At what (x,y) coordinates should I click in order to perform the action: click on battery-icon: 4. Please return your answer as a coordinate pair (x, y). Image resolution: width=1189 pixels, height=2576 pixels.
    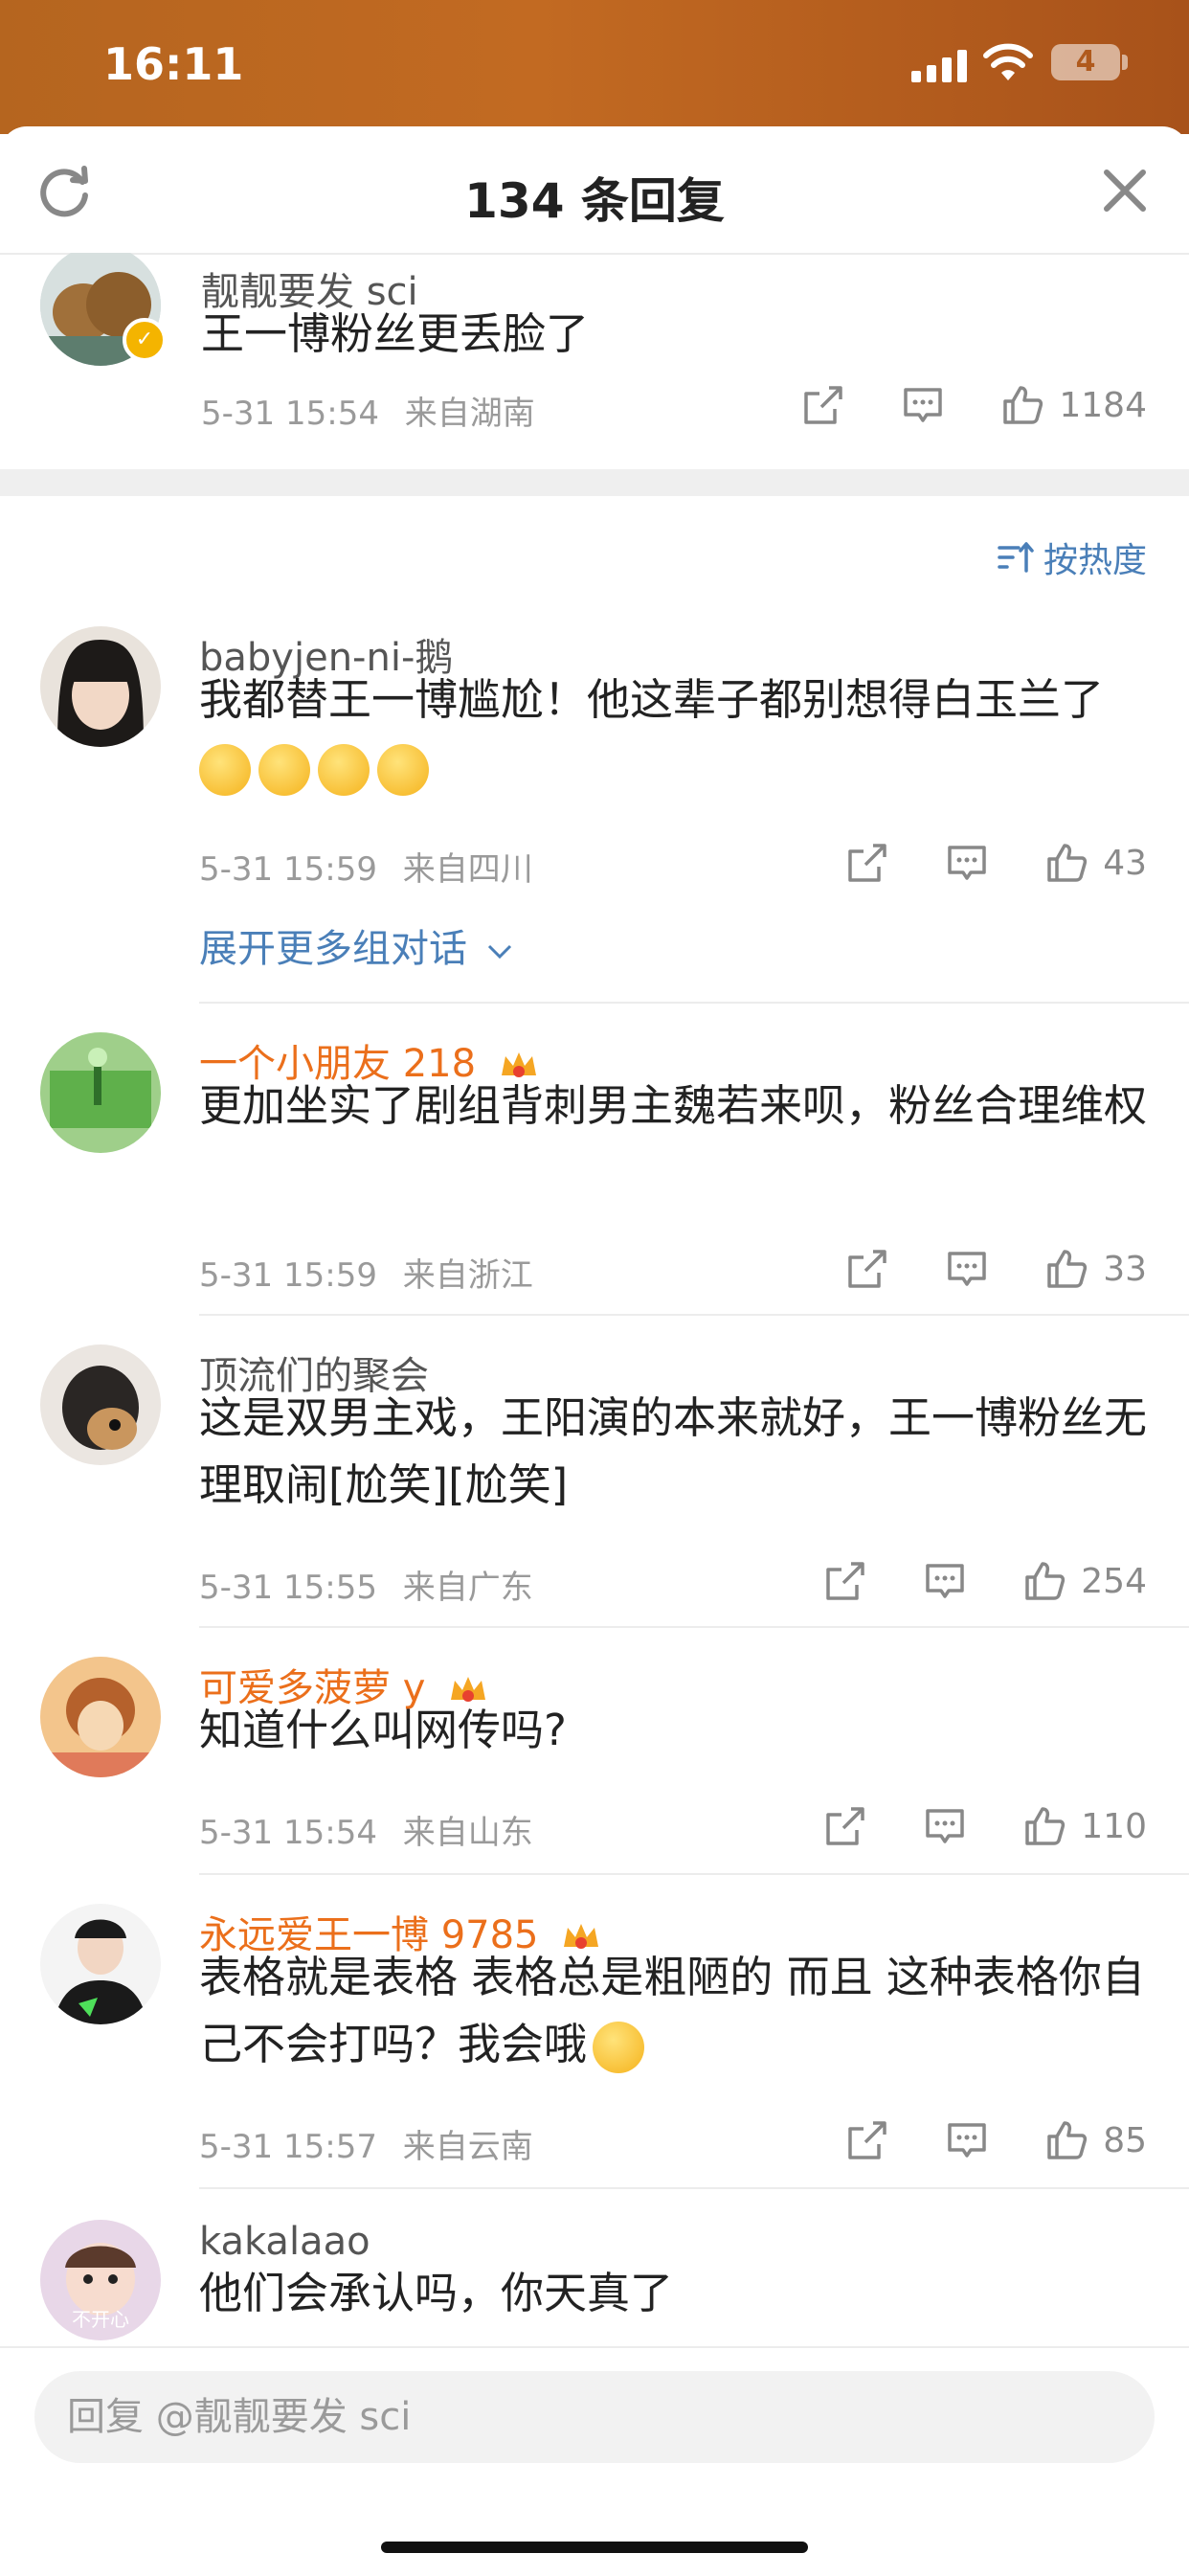
    Looking at the image, I should click on (1085, 62).